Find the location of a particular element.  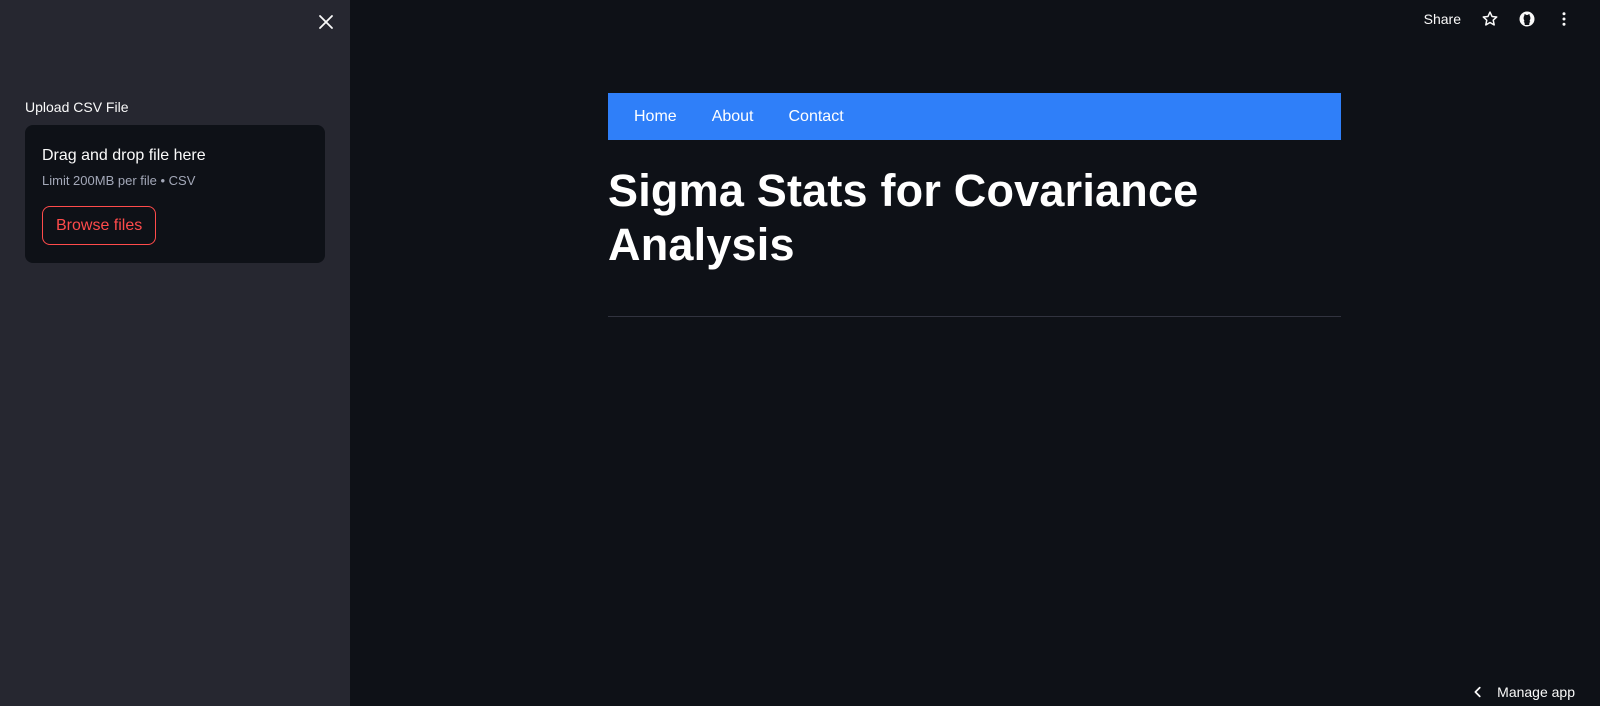

main-menu-button is located at coordinates (1563, 19).